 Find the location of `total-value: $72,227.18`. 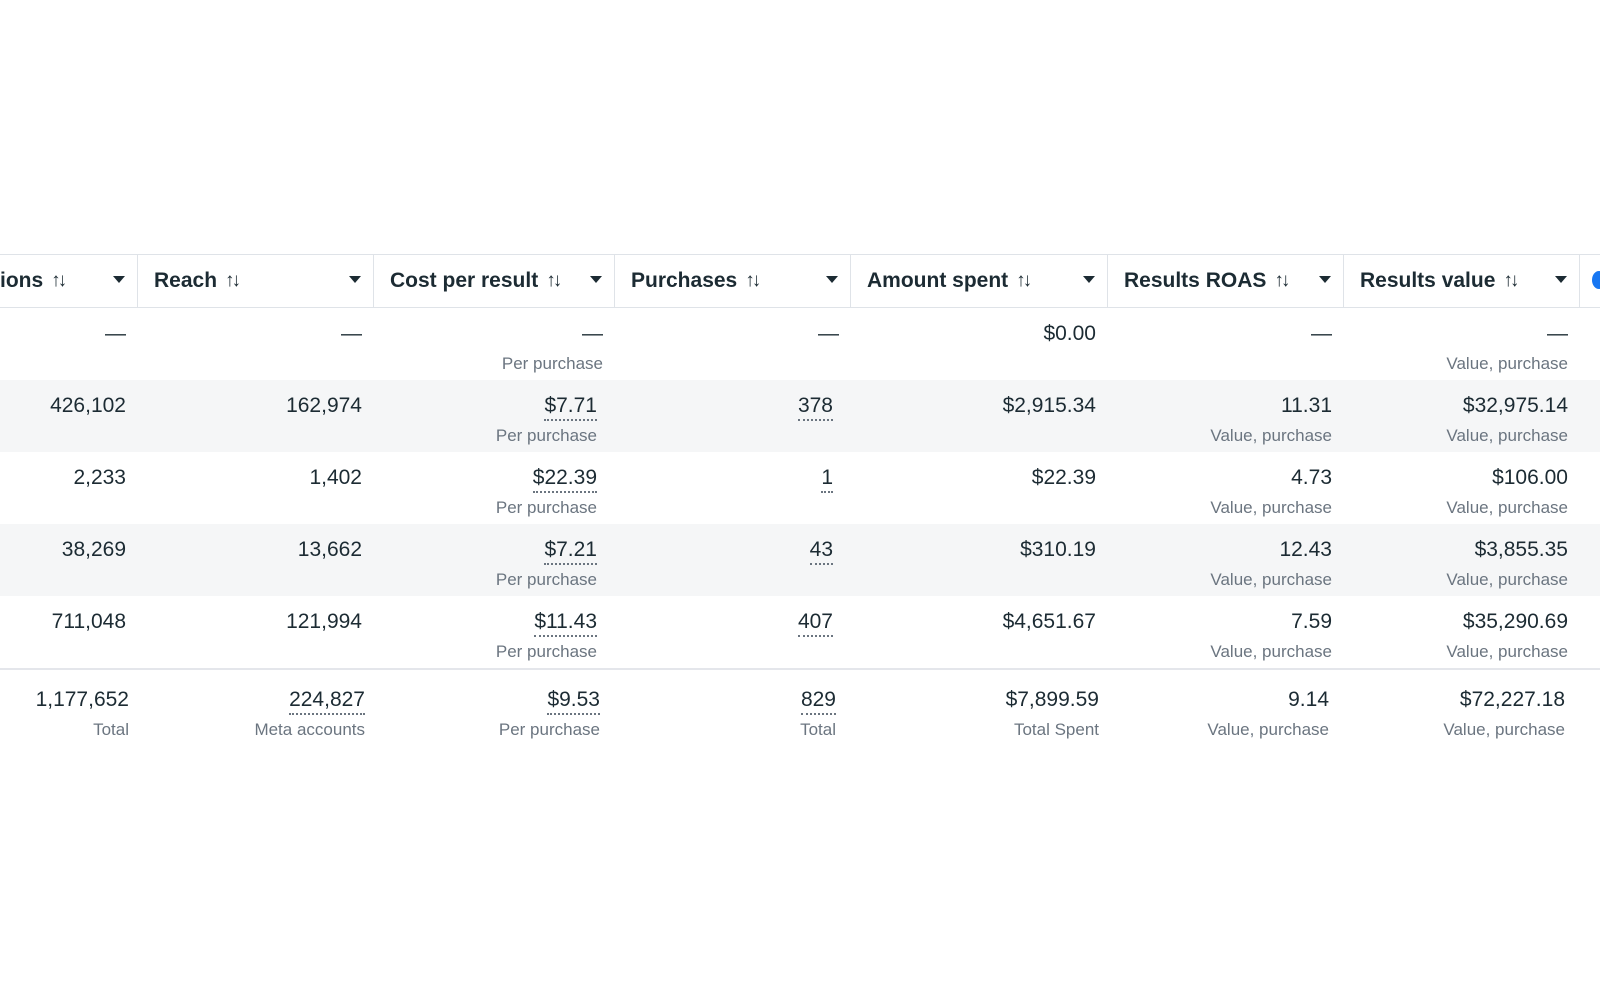

total-value: $72,227.18 is located at coordinates (1512, 699).